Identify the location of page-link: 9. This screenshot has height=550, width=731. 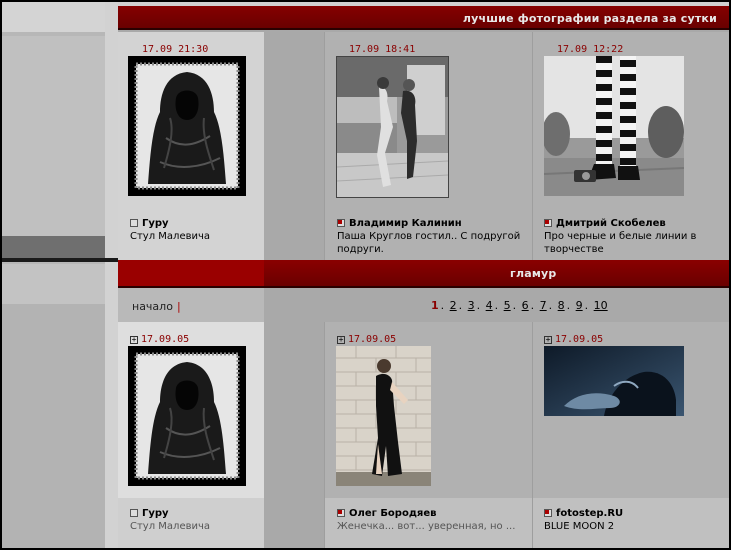
(579, 305).